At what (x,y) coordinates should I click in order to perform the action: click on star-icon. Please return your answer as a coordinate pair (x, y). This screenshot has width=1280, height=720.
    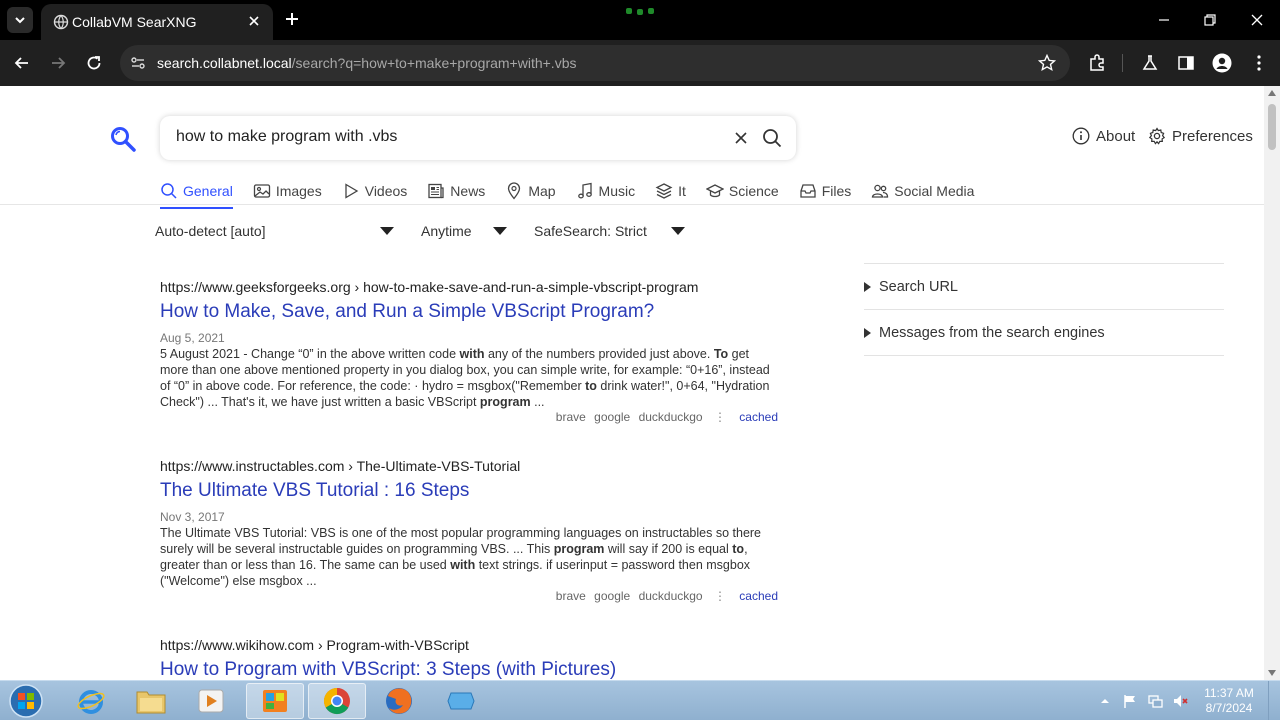
    Looking at the image, I should click on (1047, 63).